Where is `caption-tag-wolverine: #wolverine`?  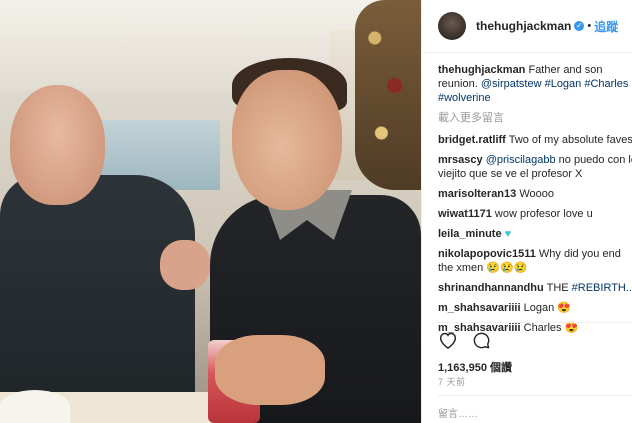
caption-tag-wolverine: #wolverine is located at coordinates (464, 98).